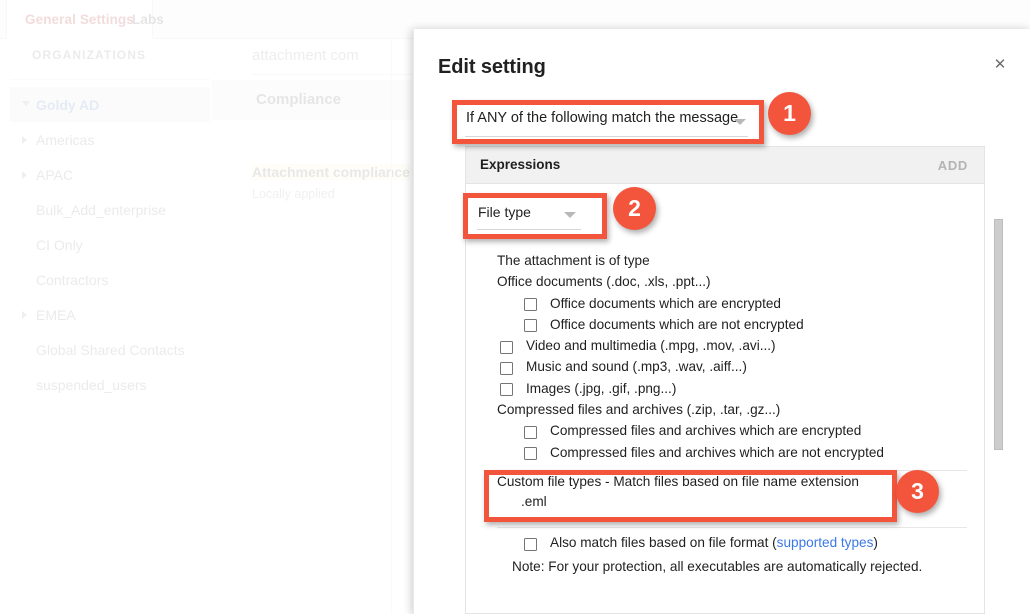 This screenshot has width=1030, height=614. What do you see at coordinates (65, 140) in the screenshot?
I see `sidebar-item-label: Americas` at bounding box center [65, 140].